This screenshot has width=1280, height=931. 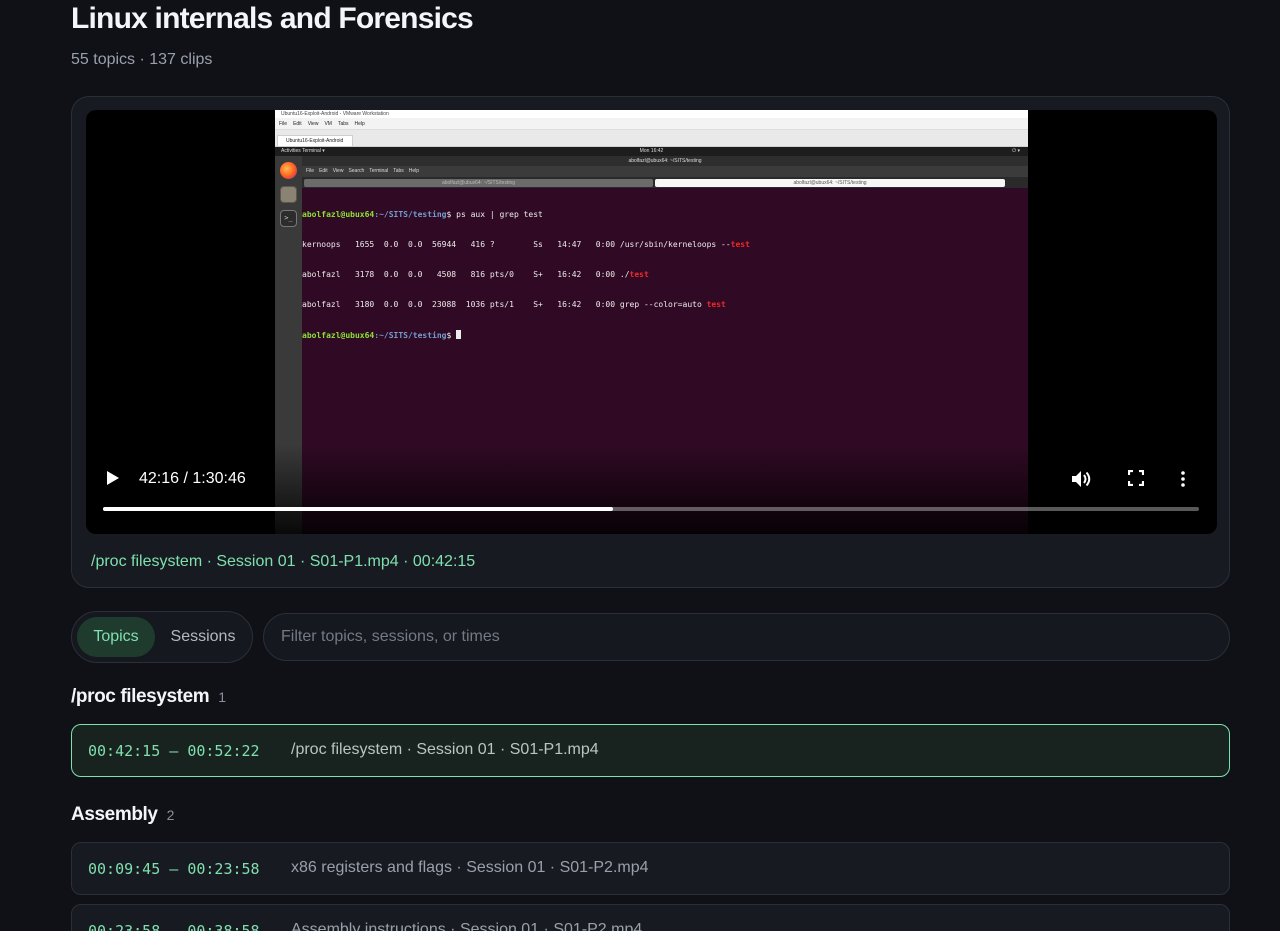 What do you see at coordinates (651, 151) in the screenshot?
I see `ubuntu-topbar: Activities Terminal ▾ Mon 16:42 ⏻ ▾` at bounding box center [651, 151].